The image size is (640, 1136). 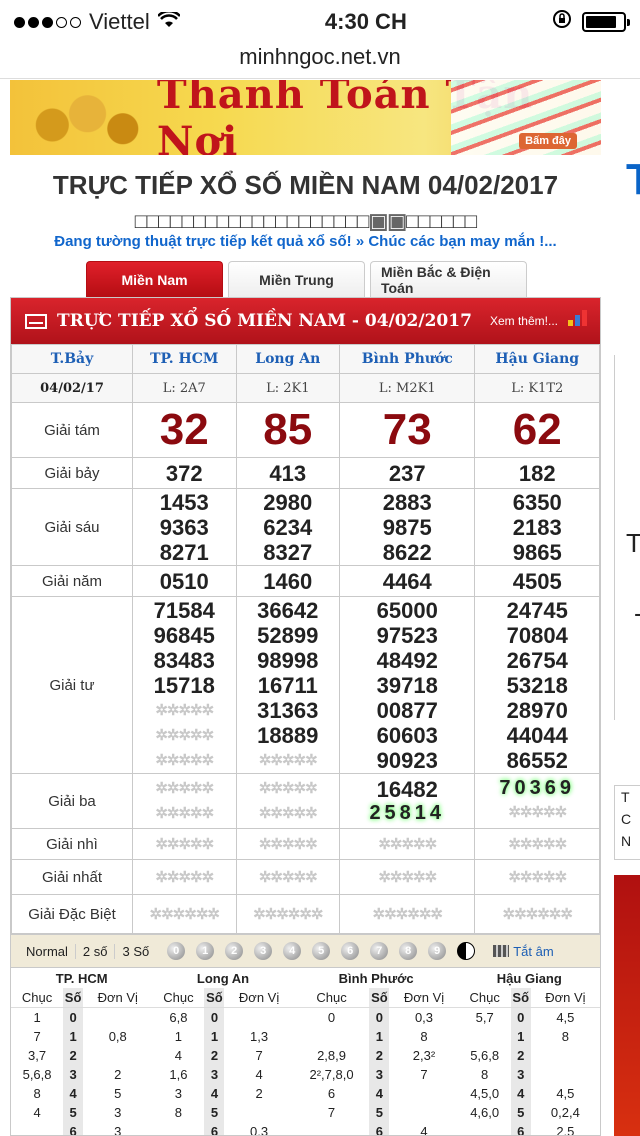 I want to click on prize-cell-g4: 36642 52899 98998 16711 31363 18889 ✲✲✲✲✲, so click(x=288, y=685).